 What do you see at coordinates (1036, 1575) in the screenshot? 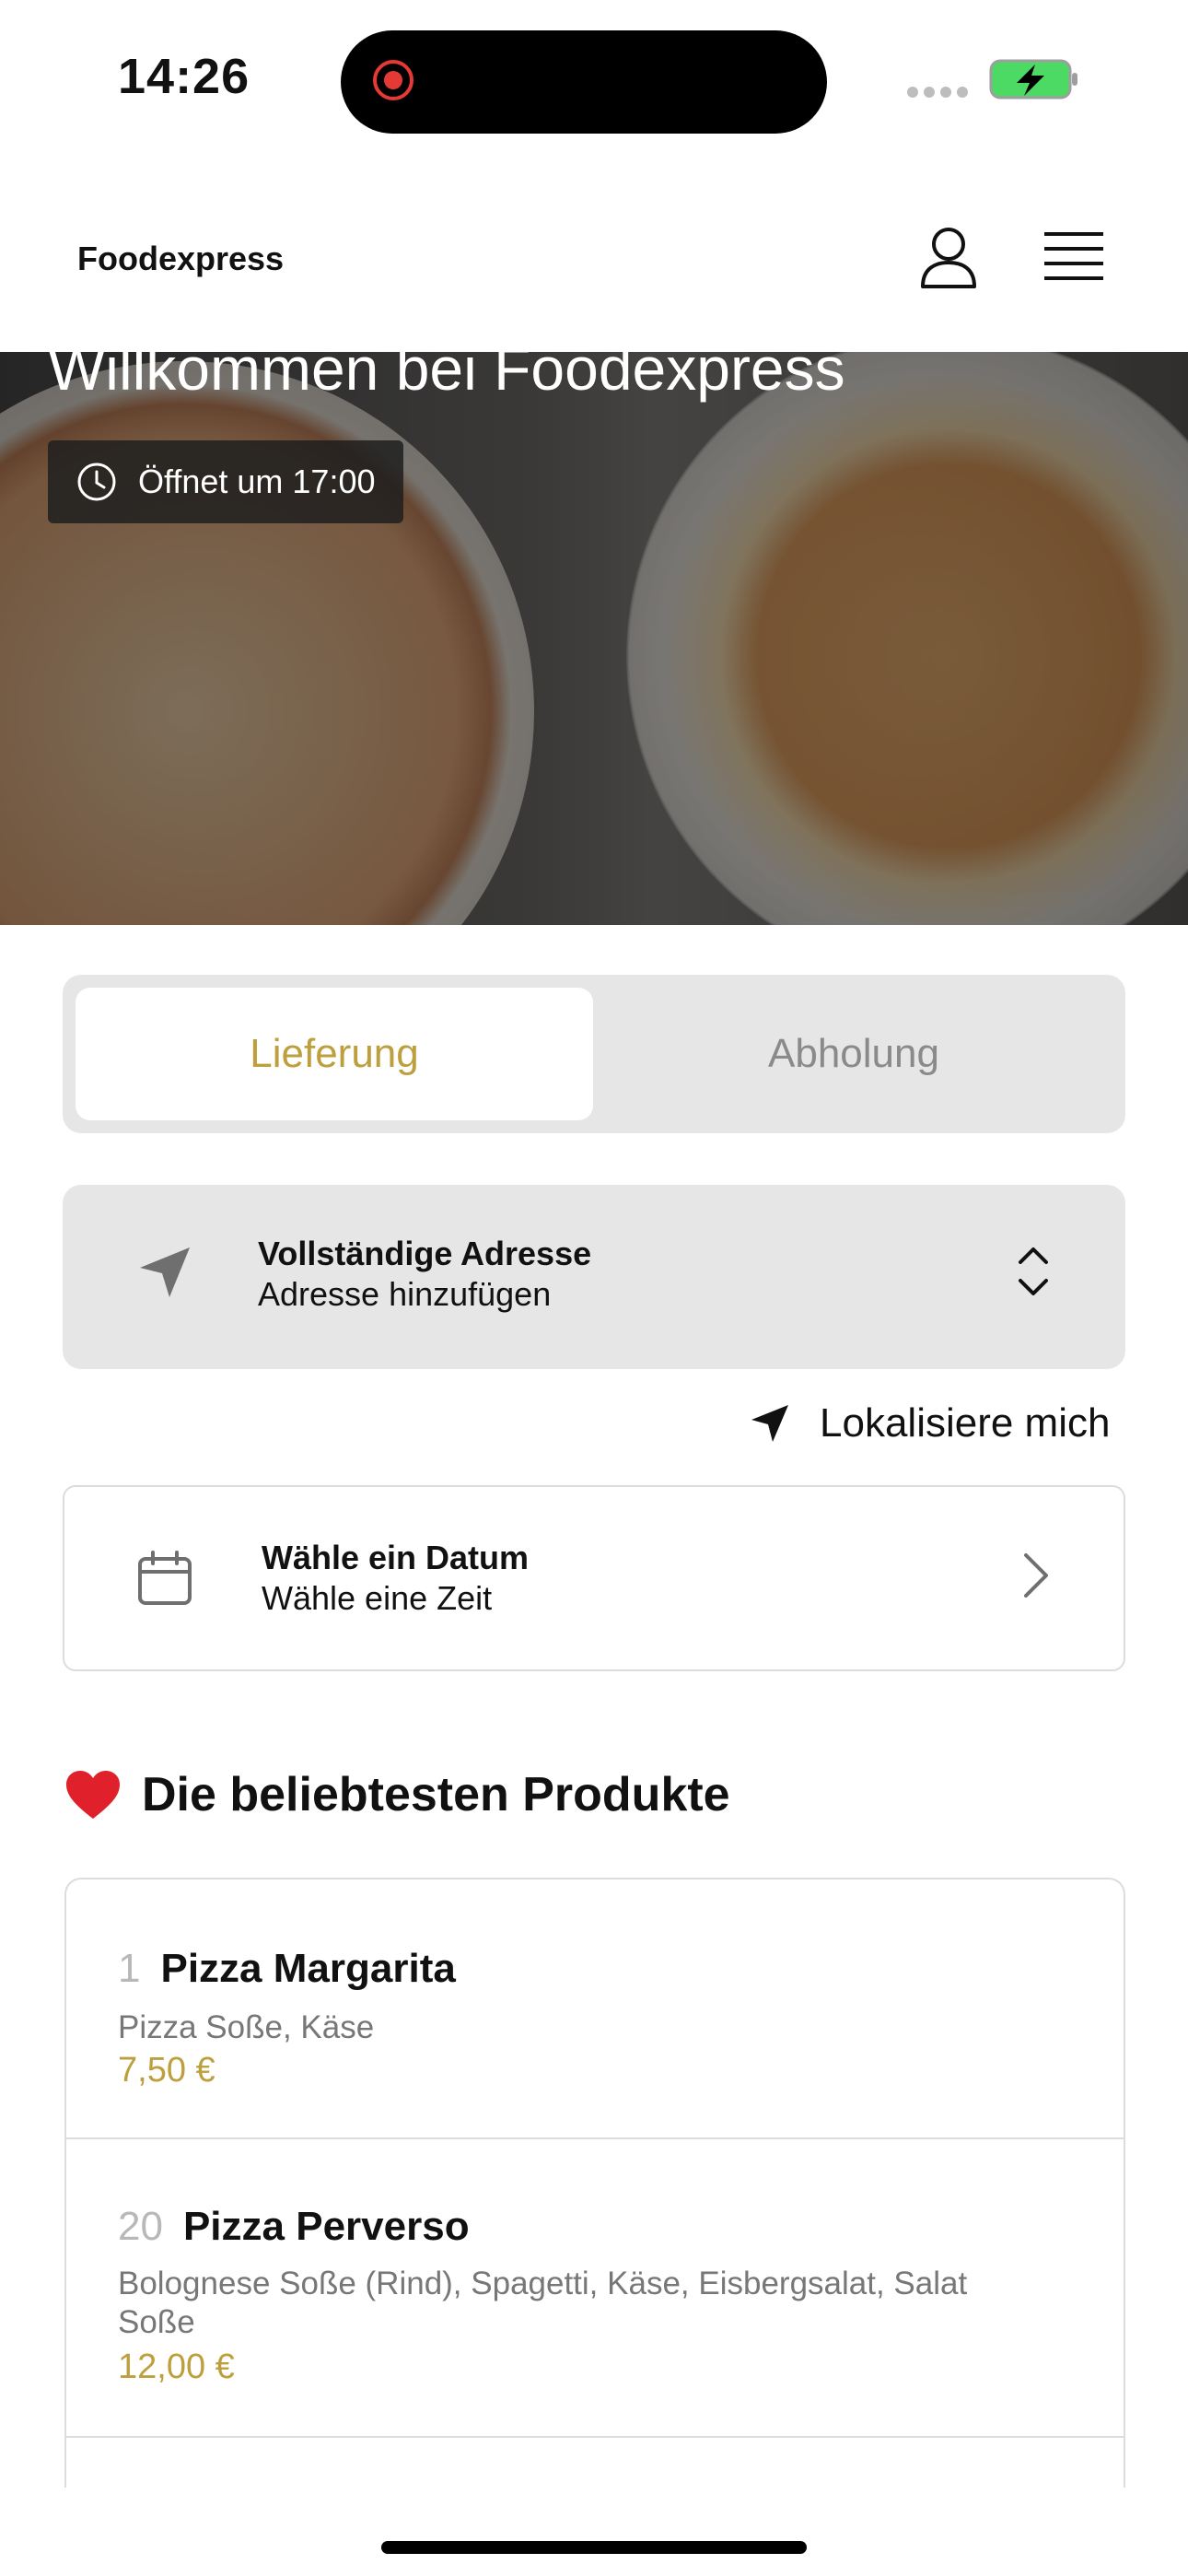
I see `chevron-right-icon` at bounding box center [1036, 1575].